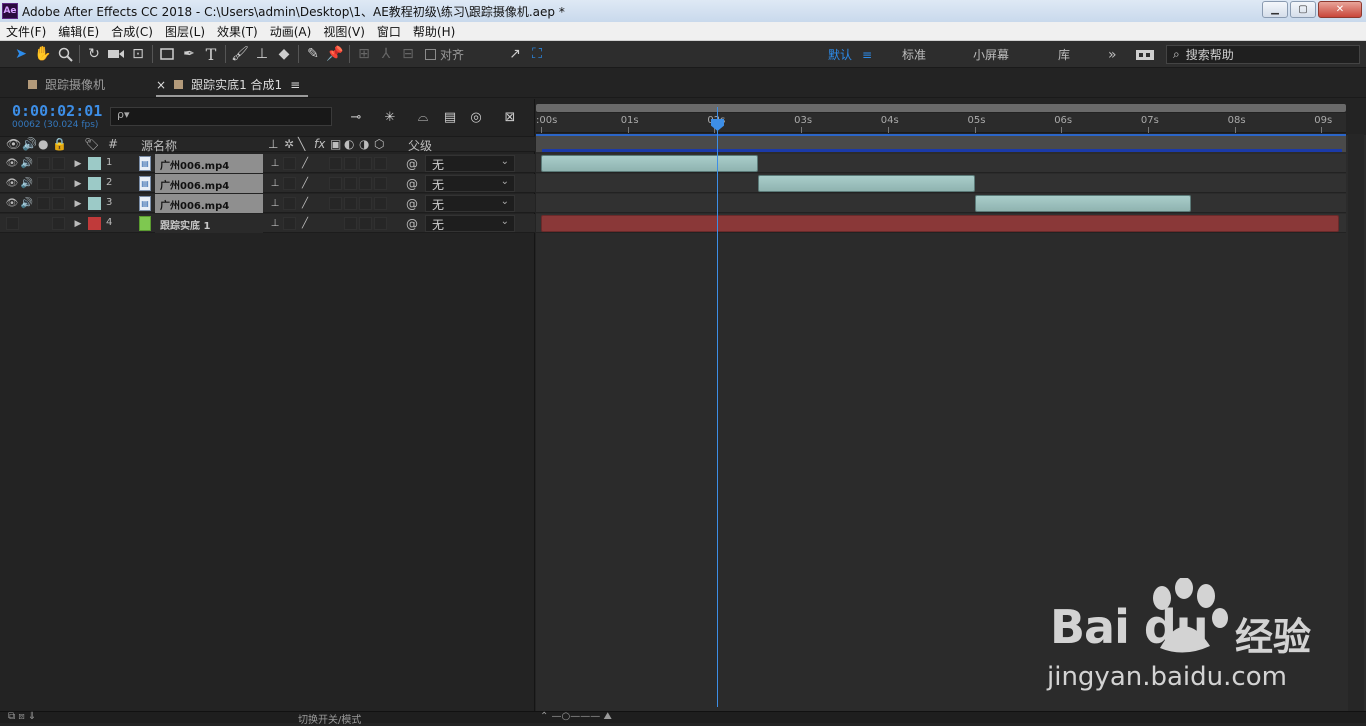  What do you see at coordinates (329, 718) in the screenshot?
I see `toggle-switches-modes-button: 切换开关/模式` at bounding box center [329, 718].